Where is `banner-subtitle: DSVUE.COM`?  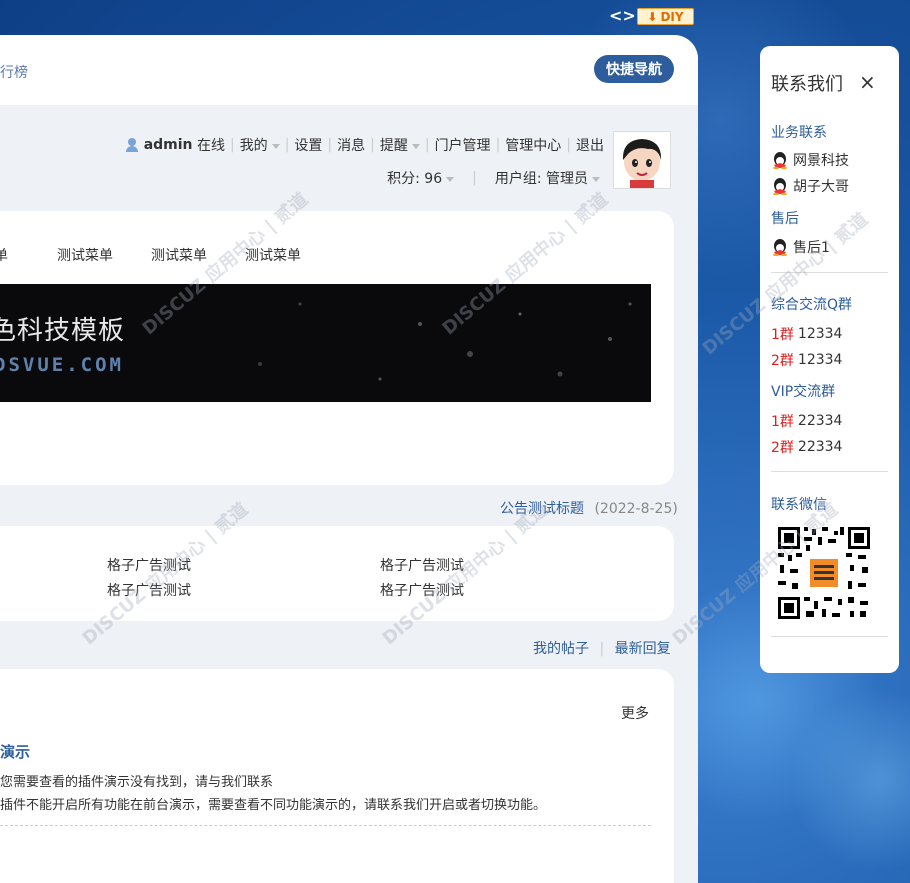
banner-subtitle: DSVUE.COM is located at coordinates (62, 365).